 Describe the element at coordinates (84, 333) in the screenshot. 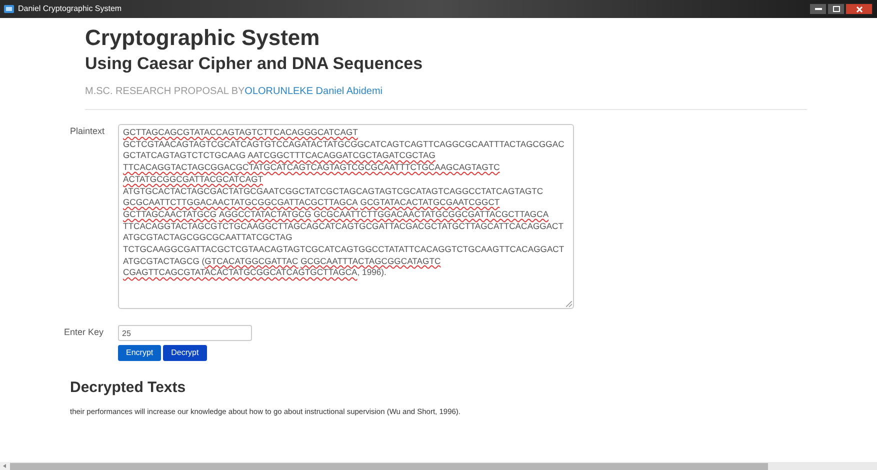

I see `key-label: Enter Key` at that location.